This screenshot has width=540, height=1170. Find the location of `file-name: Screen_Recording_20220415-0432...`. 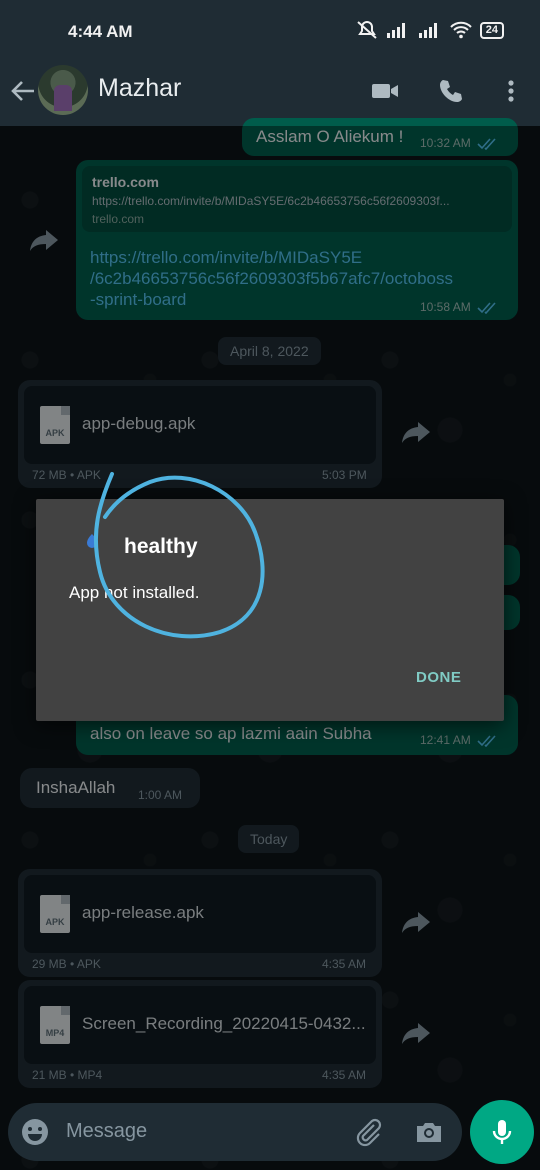

file-name: Screen_Recording_20220415-0432... is located at coordinates (224, 1023).